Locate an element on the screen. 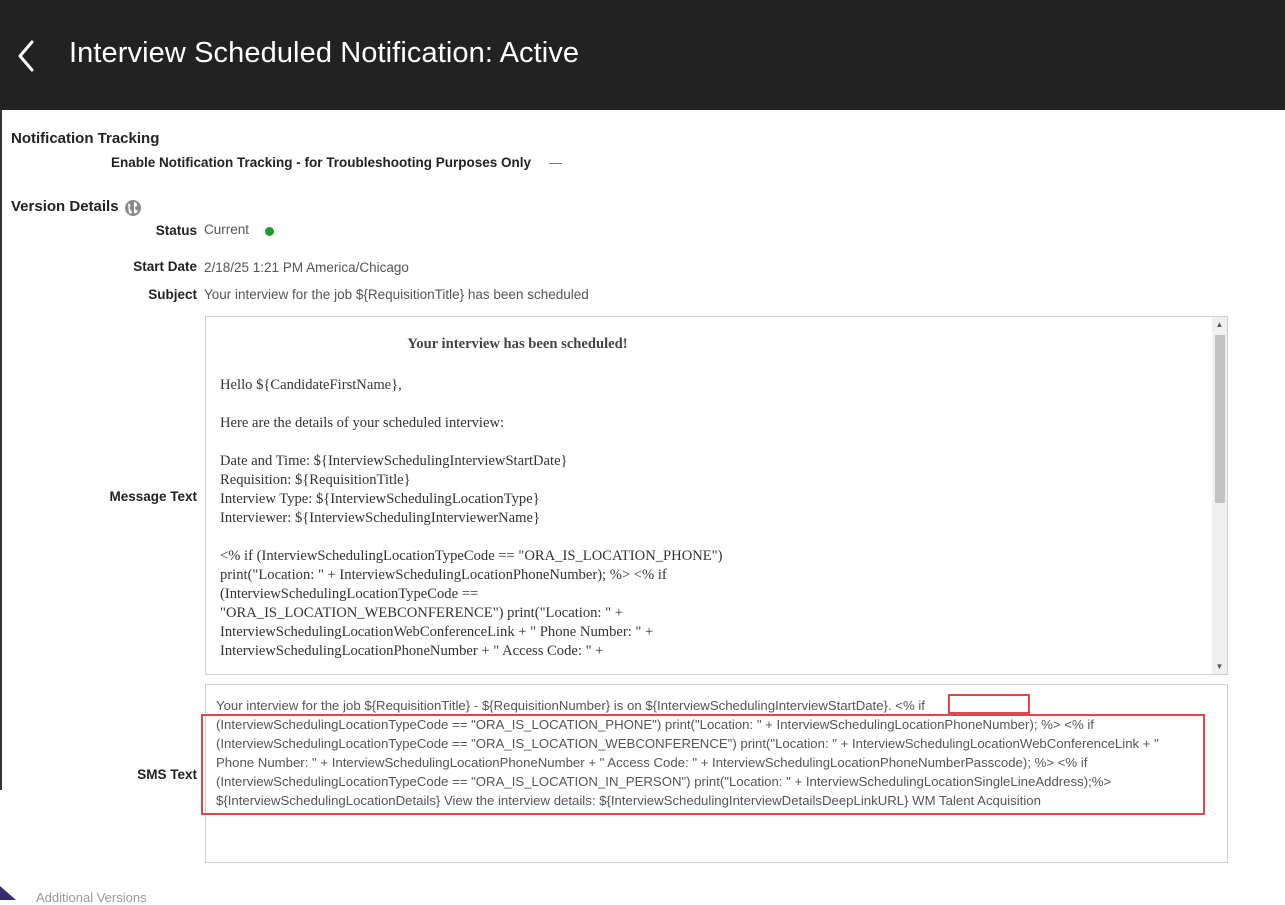  globe-icon is located at coordinates (133, 208).